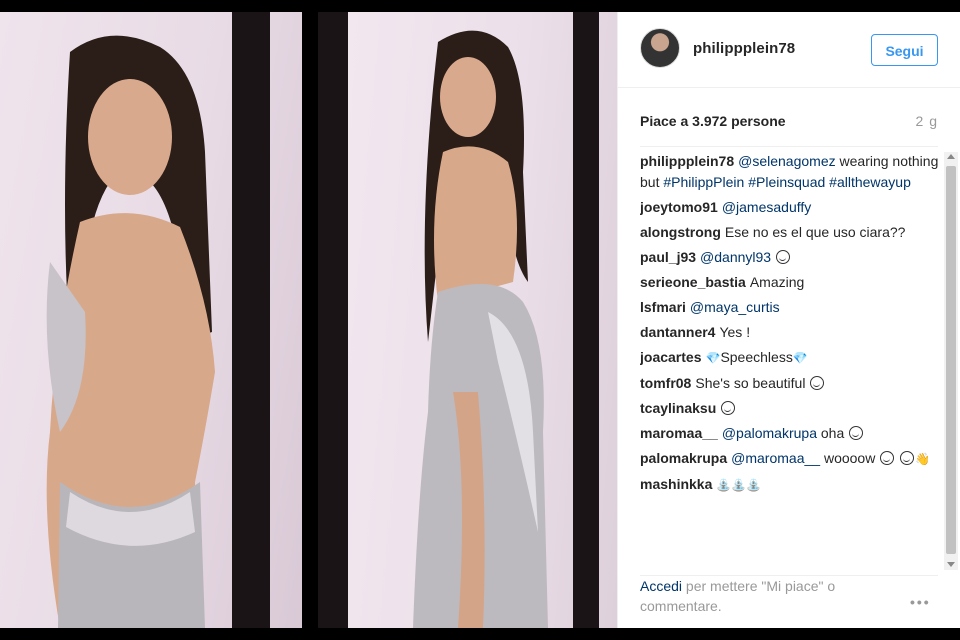 The width and height of the screenshot is (960, 640). I want to click on avatar, so click(660, 48).